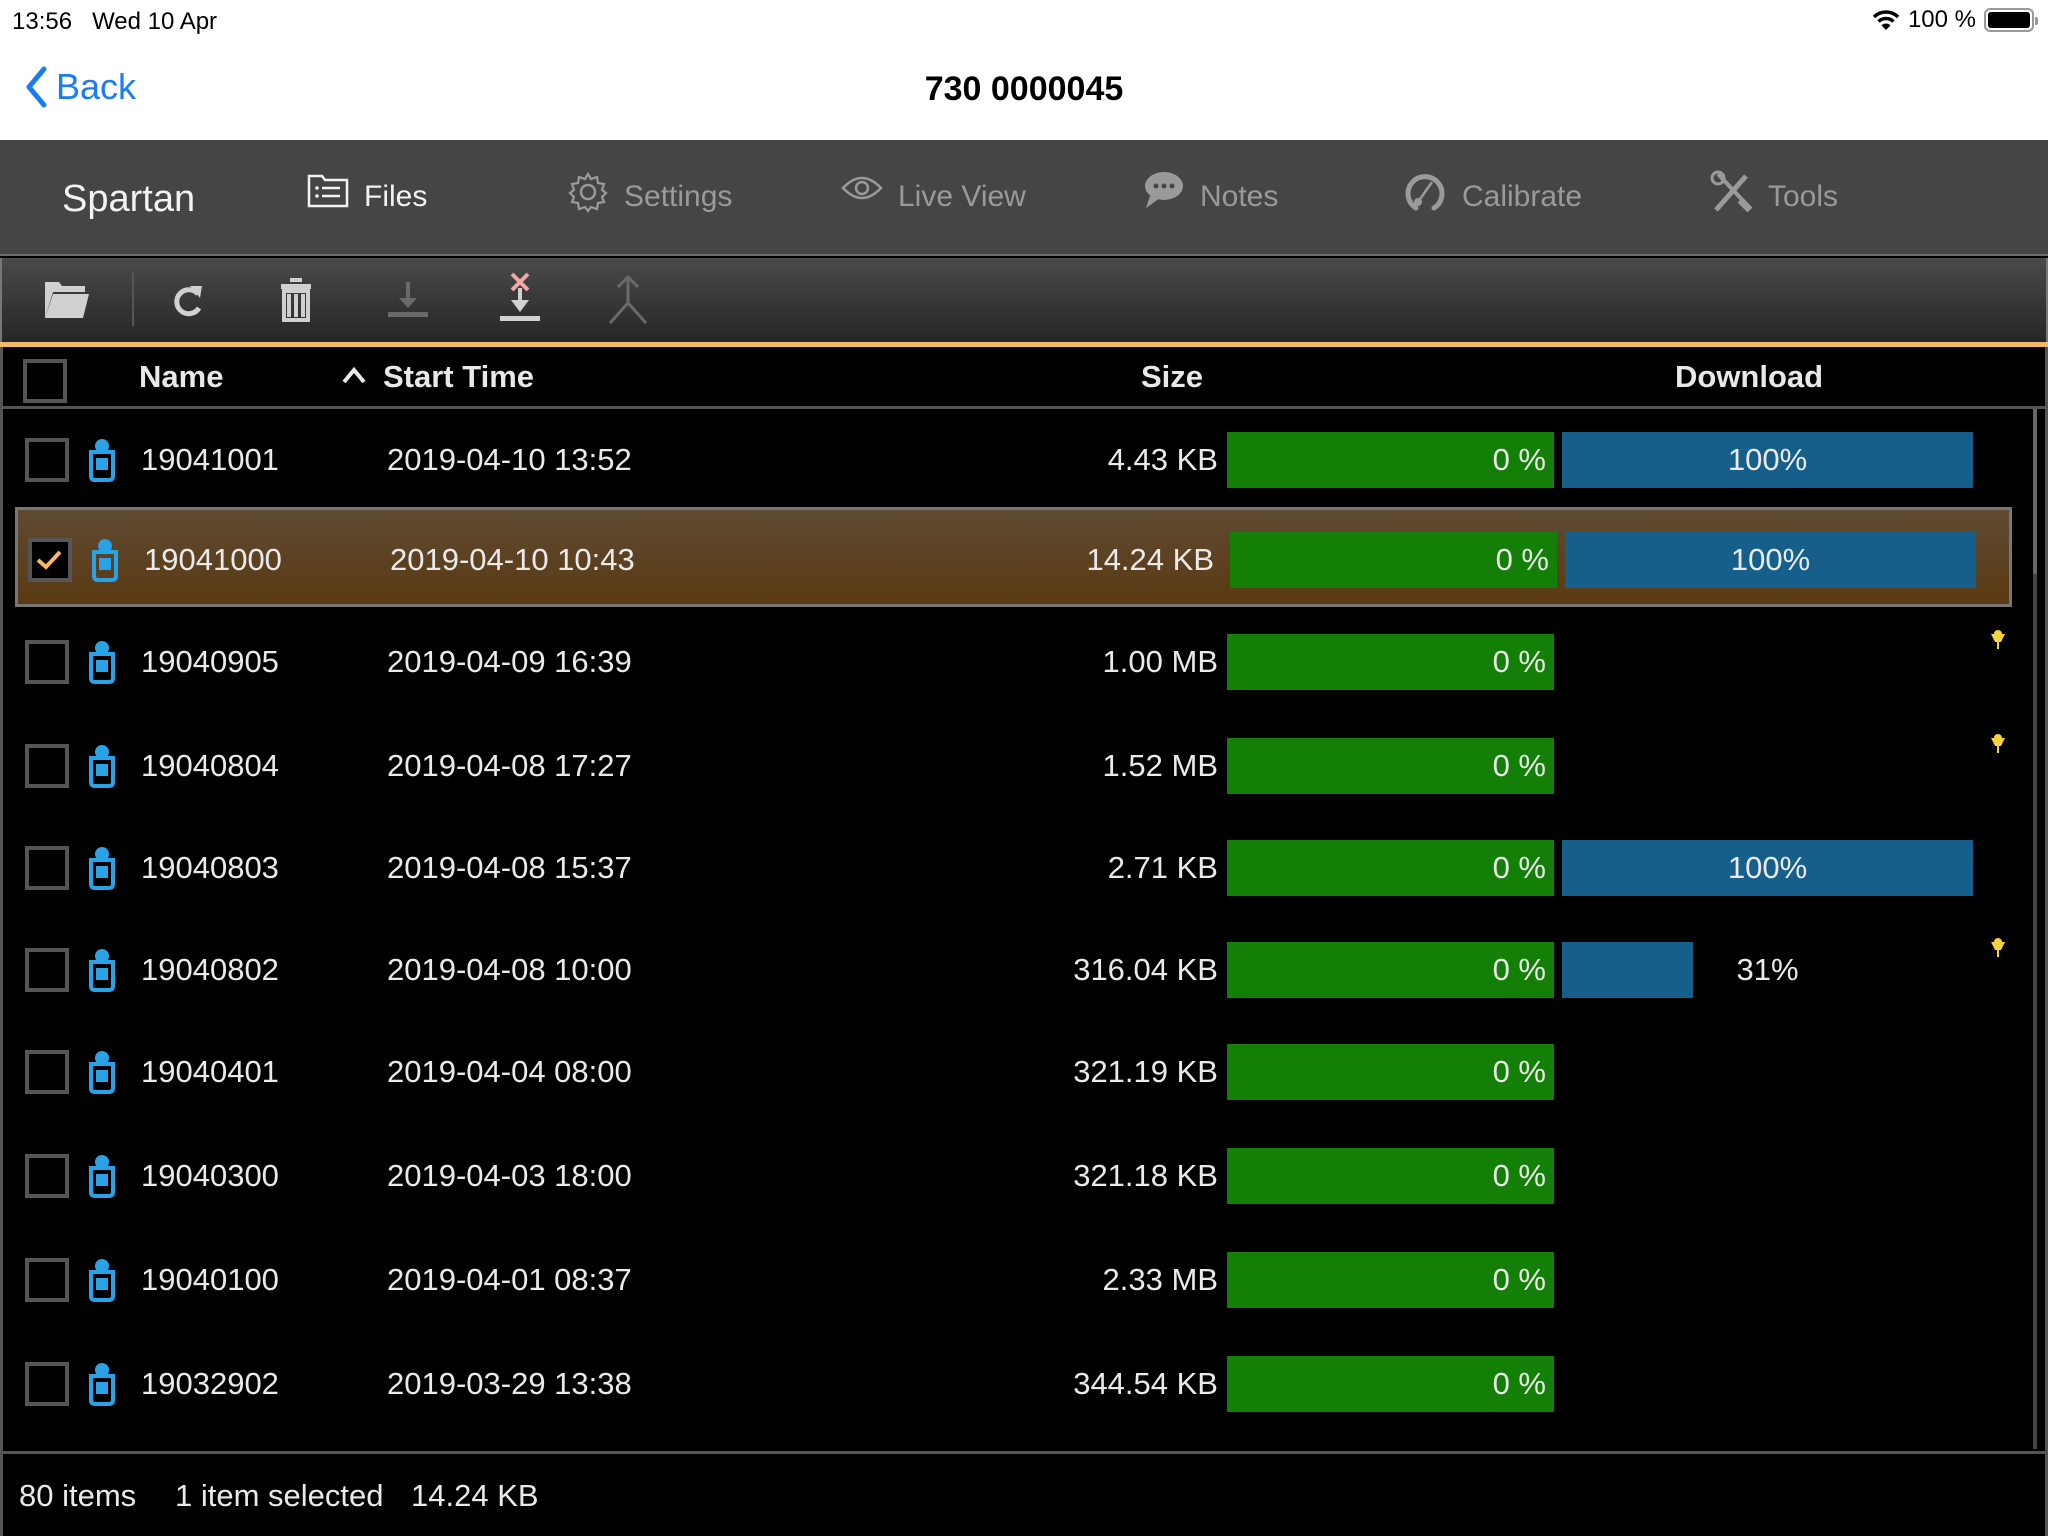  I want to click on merge-button, so click(628, 300).